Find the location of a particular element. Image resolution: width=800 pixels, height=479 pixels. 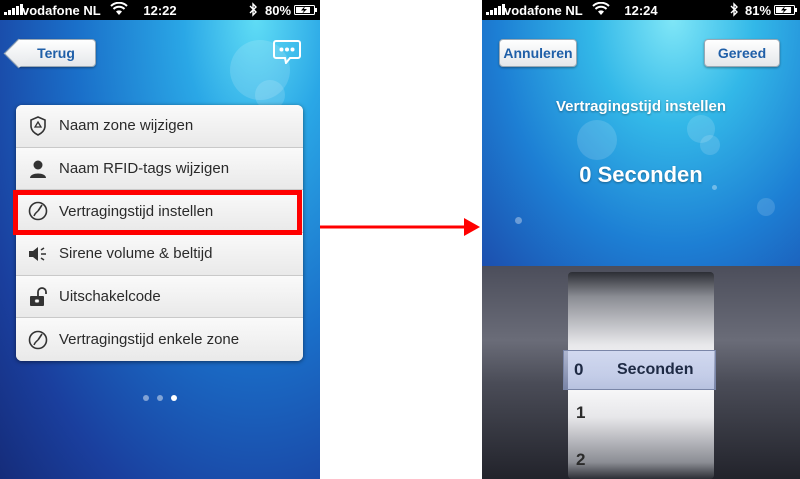

page-dot-active is located at coordinates (174, 398).